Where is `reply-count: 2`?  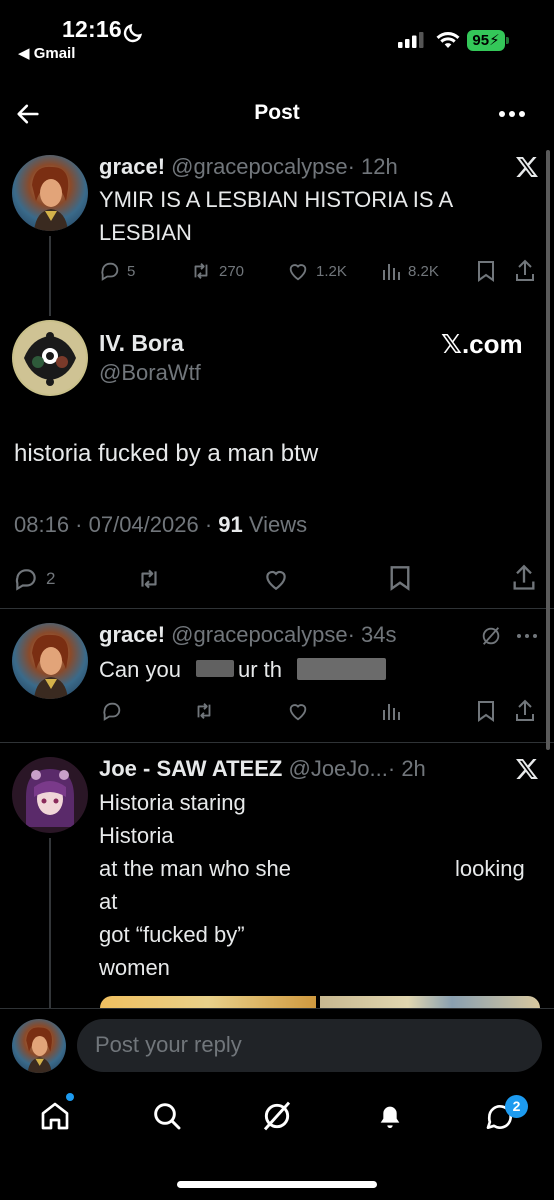
reply-count: 2 is located at coordinates (51, 578).